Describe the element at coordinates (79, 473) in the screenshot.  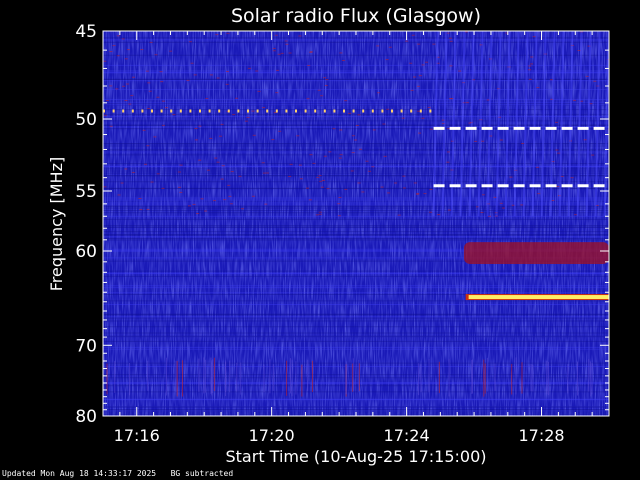
I see `updated-timestamp: Updated Mon Aug 18 14:33:17 2025` at that location.